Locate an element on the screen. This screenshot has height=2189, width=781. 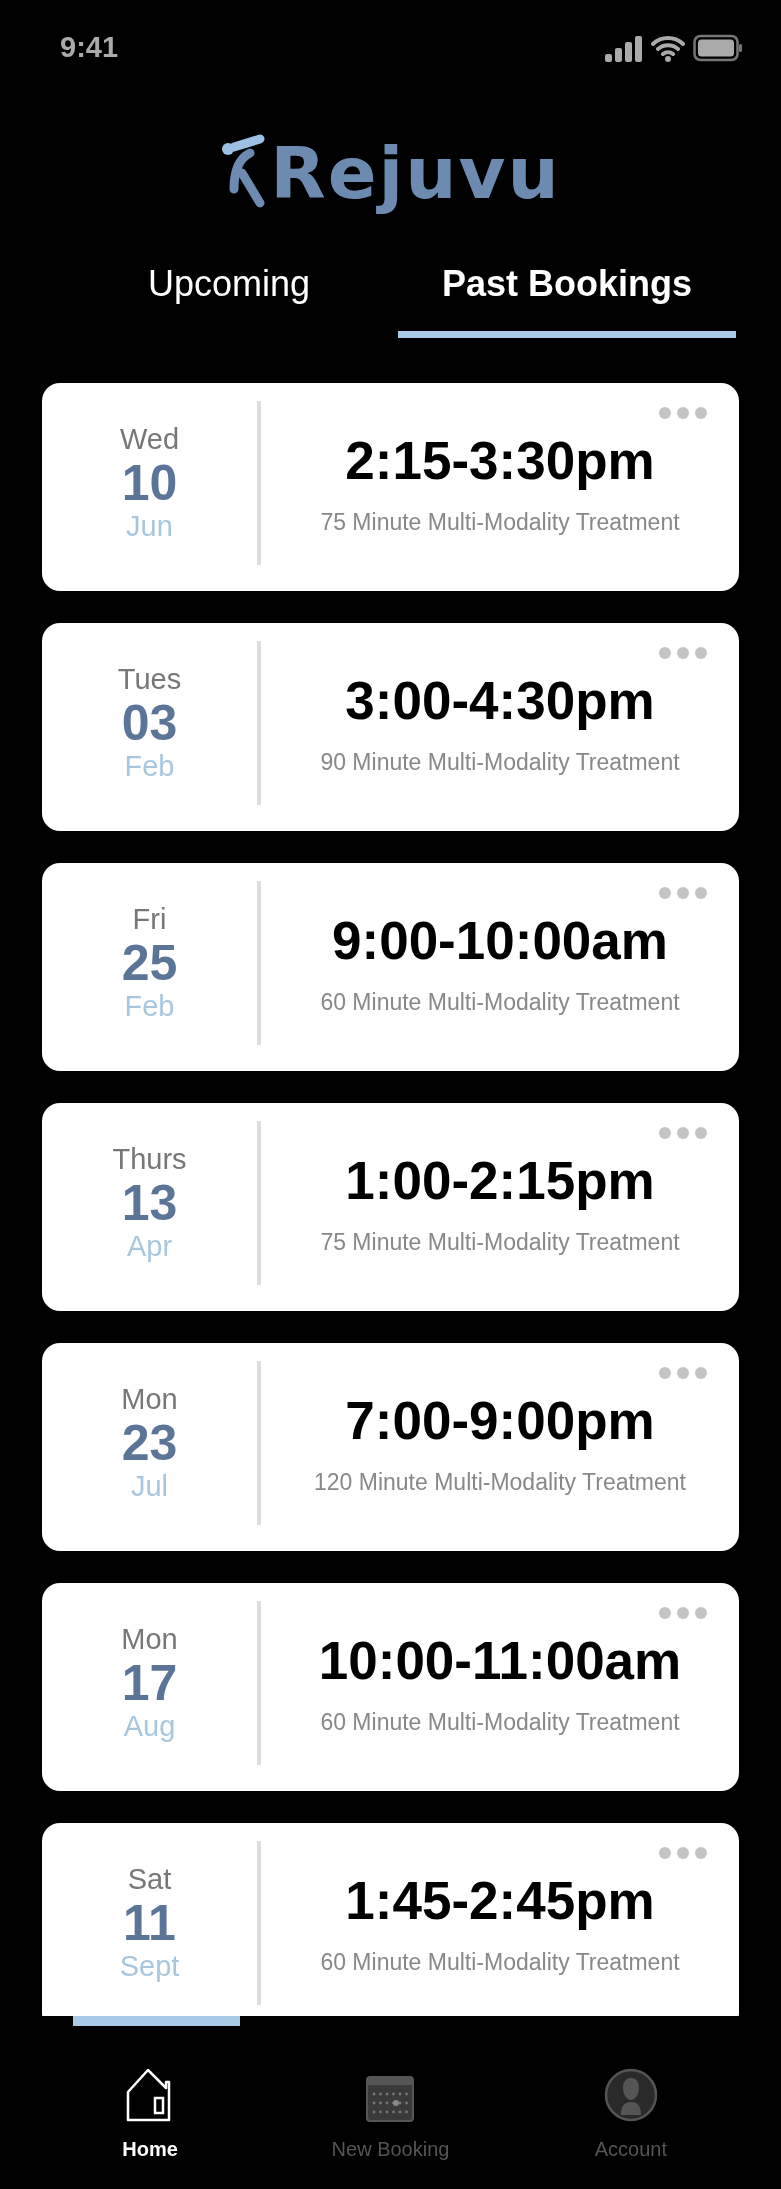
time-range: 10:00-11:00am is located at coordinates (500, 1660).